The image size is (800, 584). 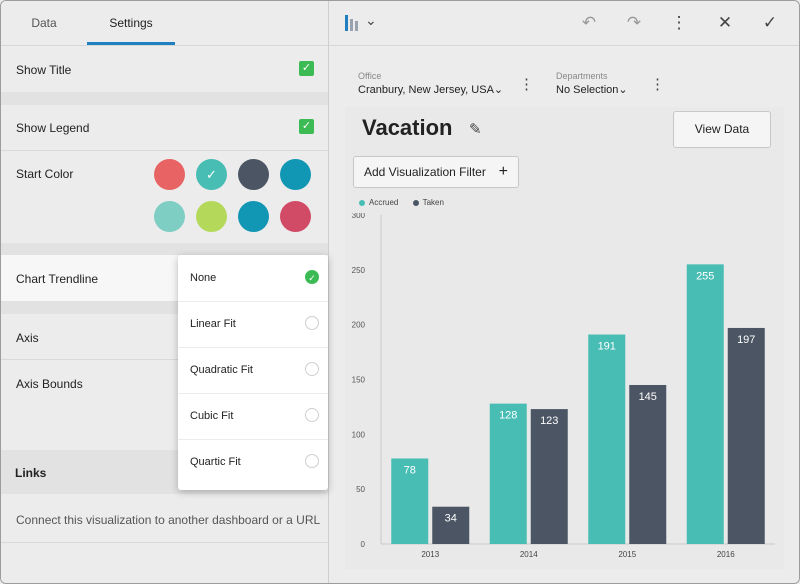 I want to click on color-swatch-rose, so click(x=295, y=216).